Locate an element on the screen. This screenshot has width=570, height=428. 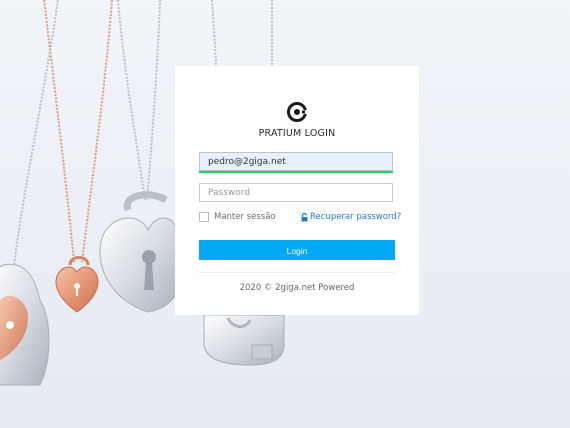
password-field is located at coordinates (296, 192).